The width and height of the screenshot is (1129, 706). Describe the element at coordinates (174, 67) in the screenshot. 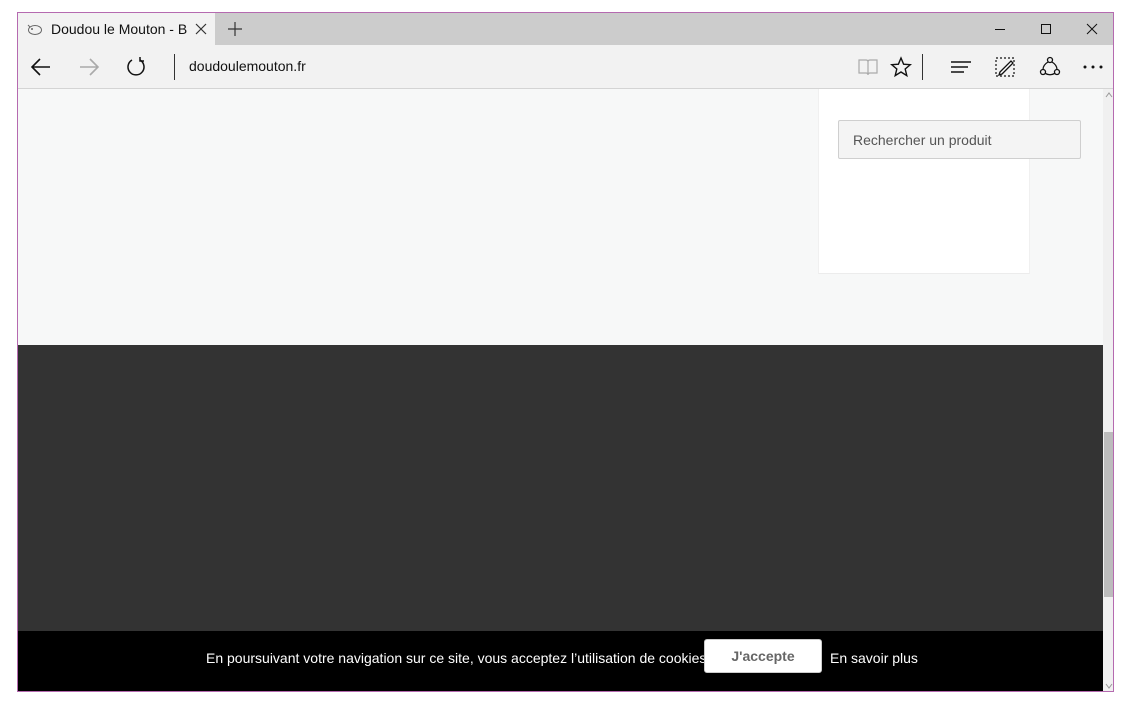

I see `address-separator` at that location.